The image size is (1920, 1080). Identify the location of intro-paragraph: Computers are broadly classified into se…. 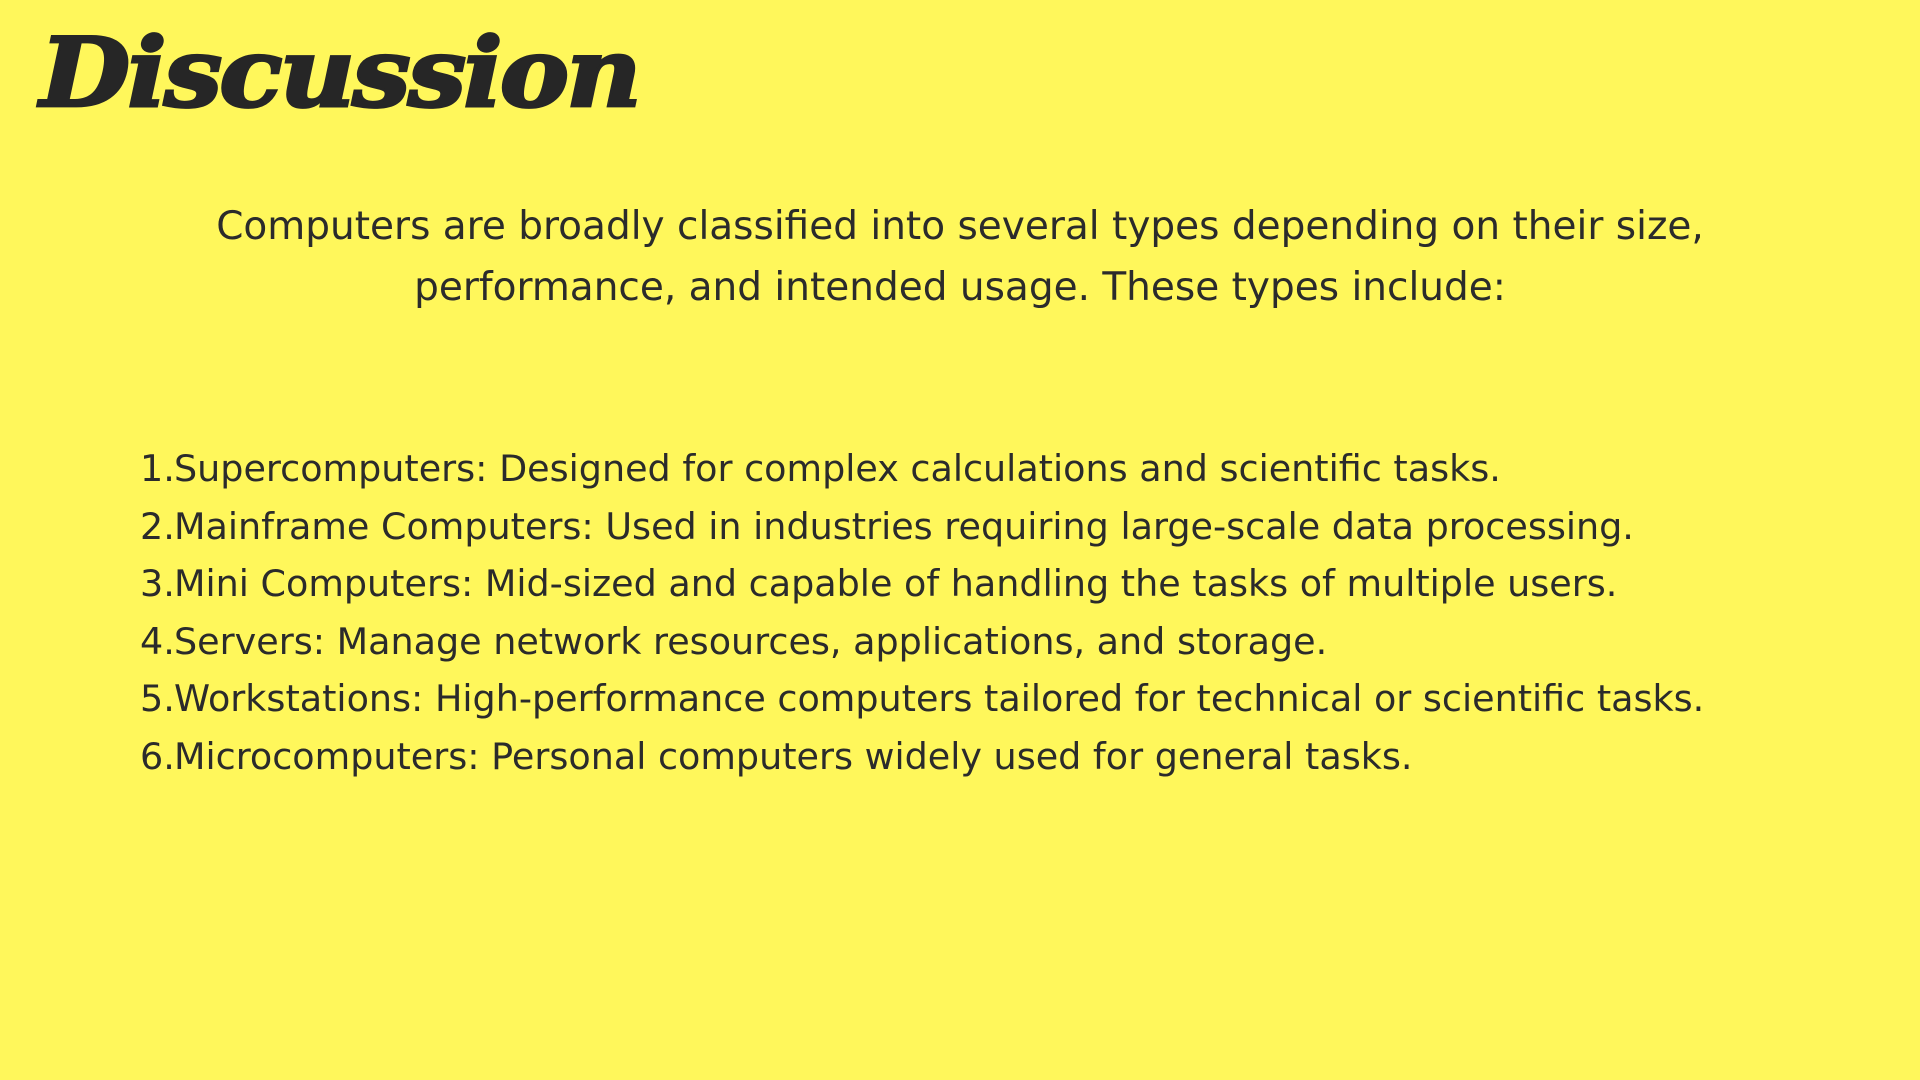
(960, 257).